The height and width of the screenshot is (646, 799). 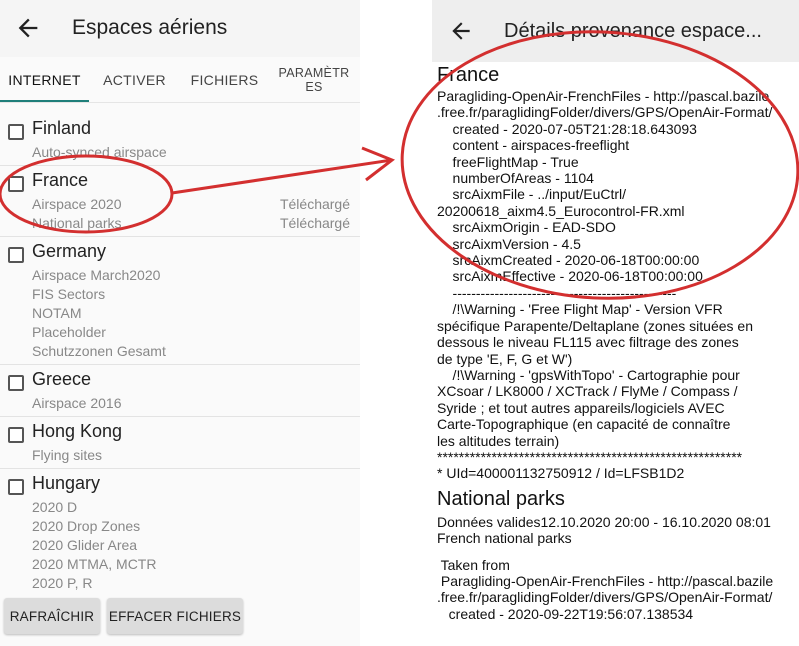 I want to click on airspace-file-label: National parks, so click(x=77, y=223).